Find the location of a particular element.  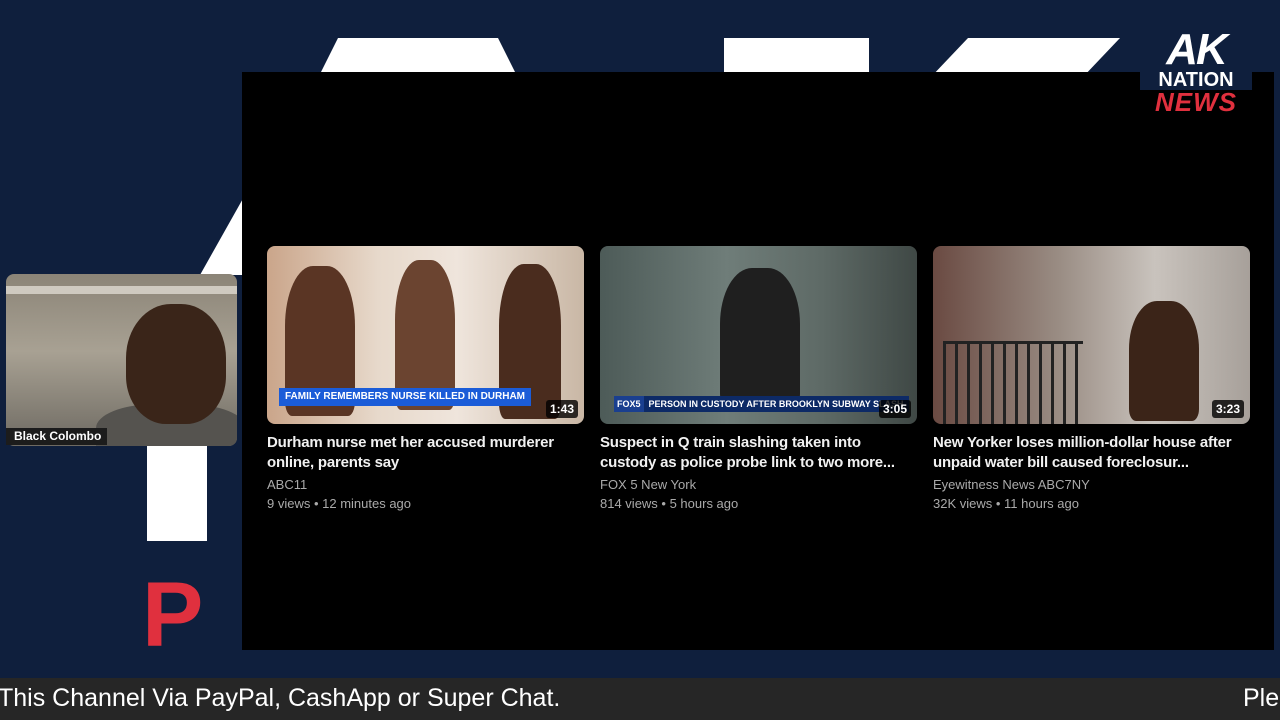

webcam-feed is located at coordinates (121, 360).